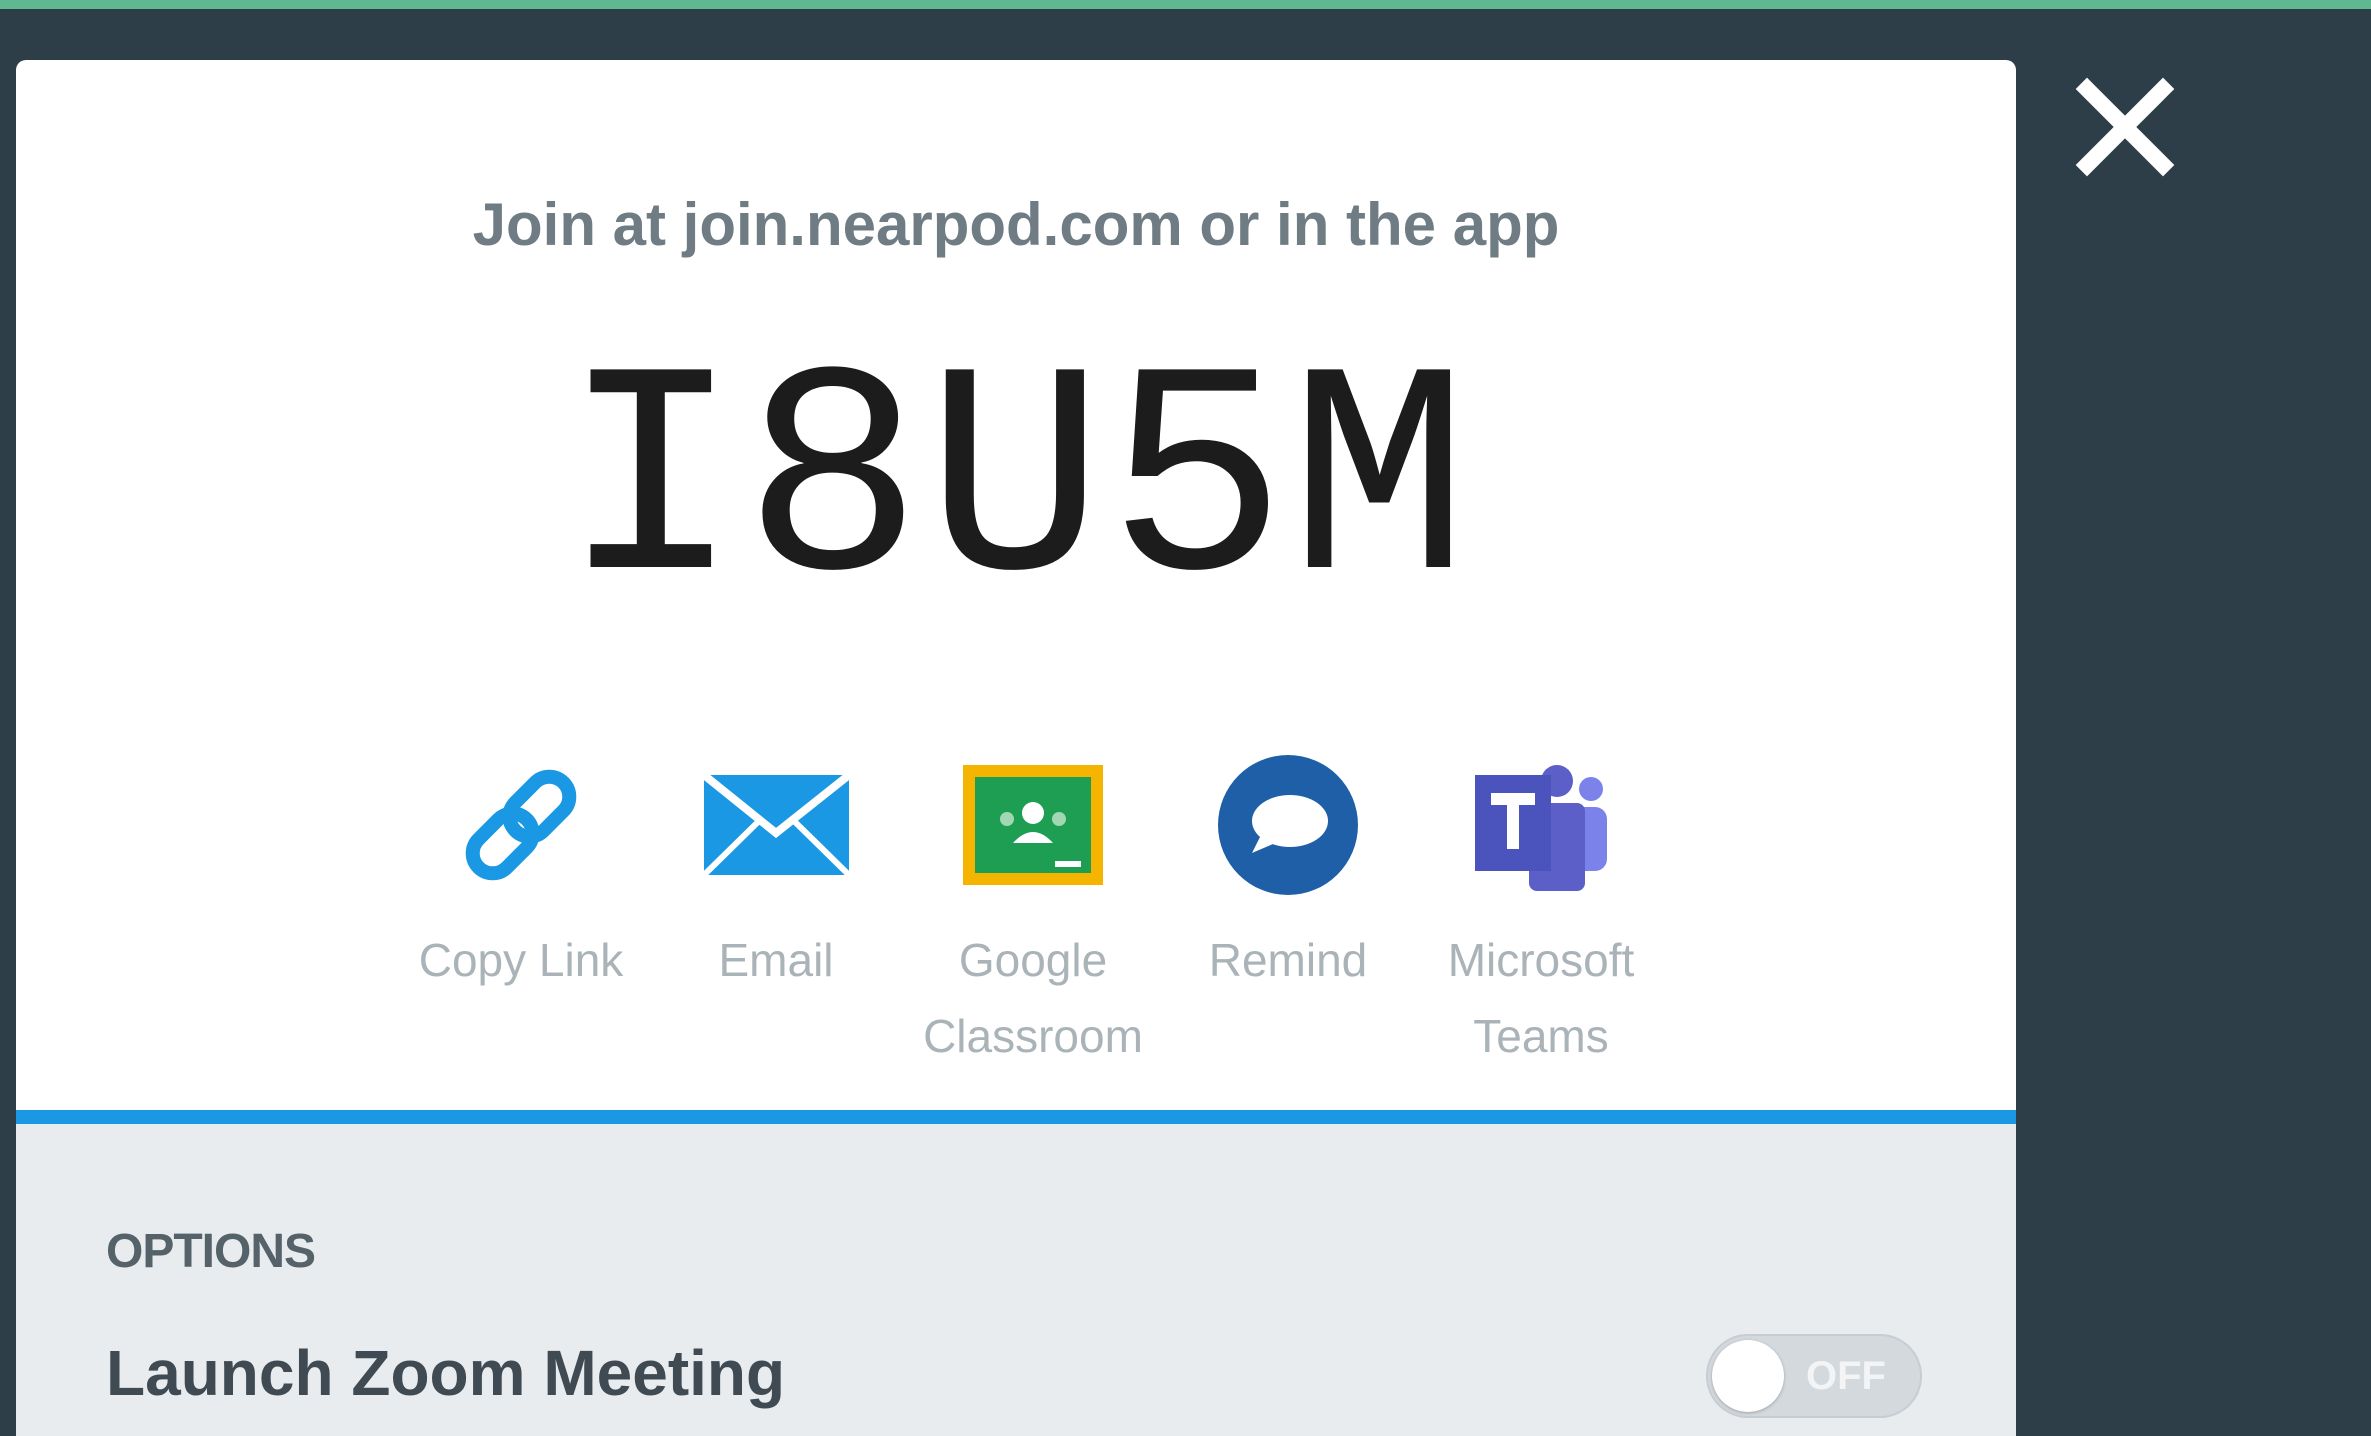 The image size is (2371, 1436). What do you see at coordinates (1033, 998) in the screenshot?
I see `google-classroom-label: Google Classroom` at bounding box center [1033, 998].